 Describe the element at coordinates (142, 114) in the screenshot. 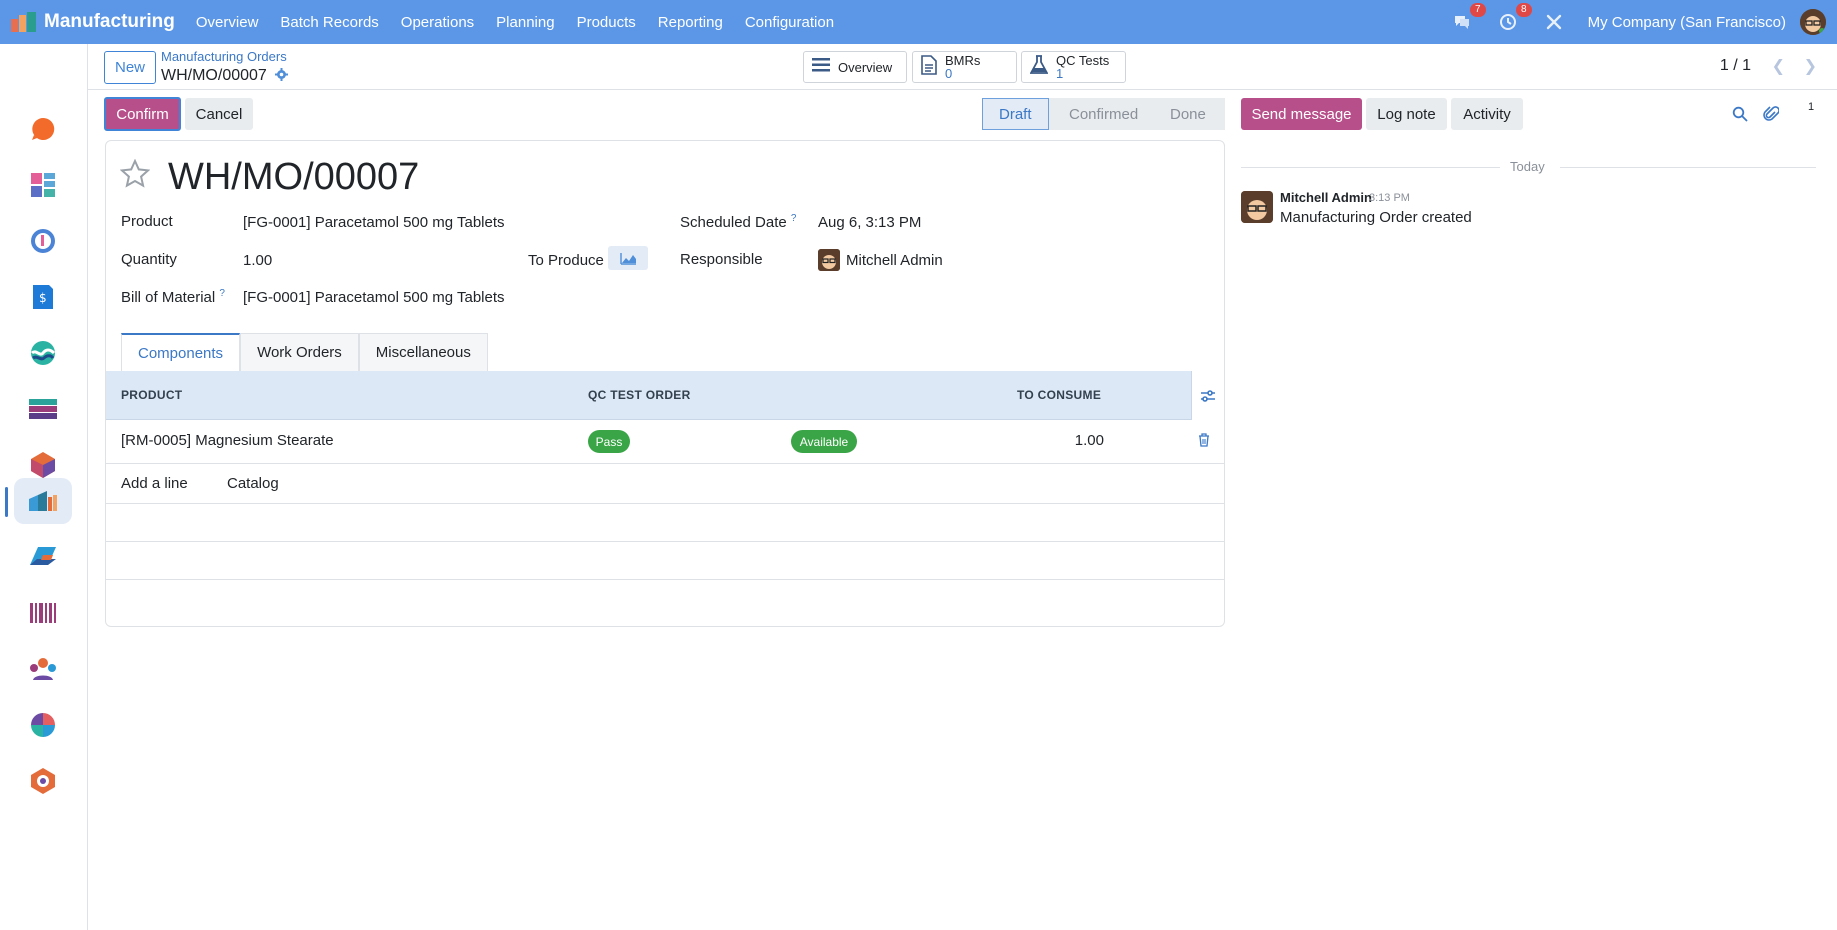

I see `confirm-button: Confirm` at that location.